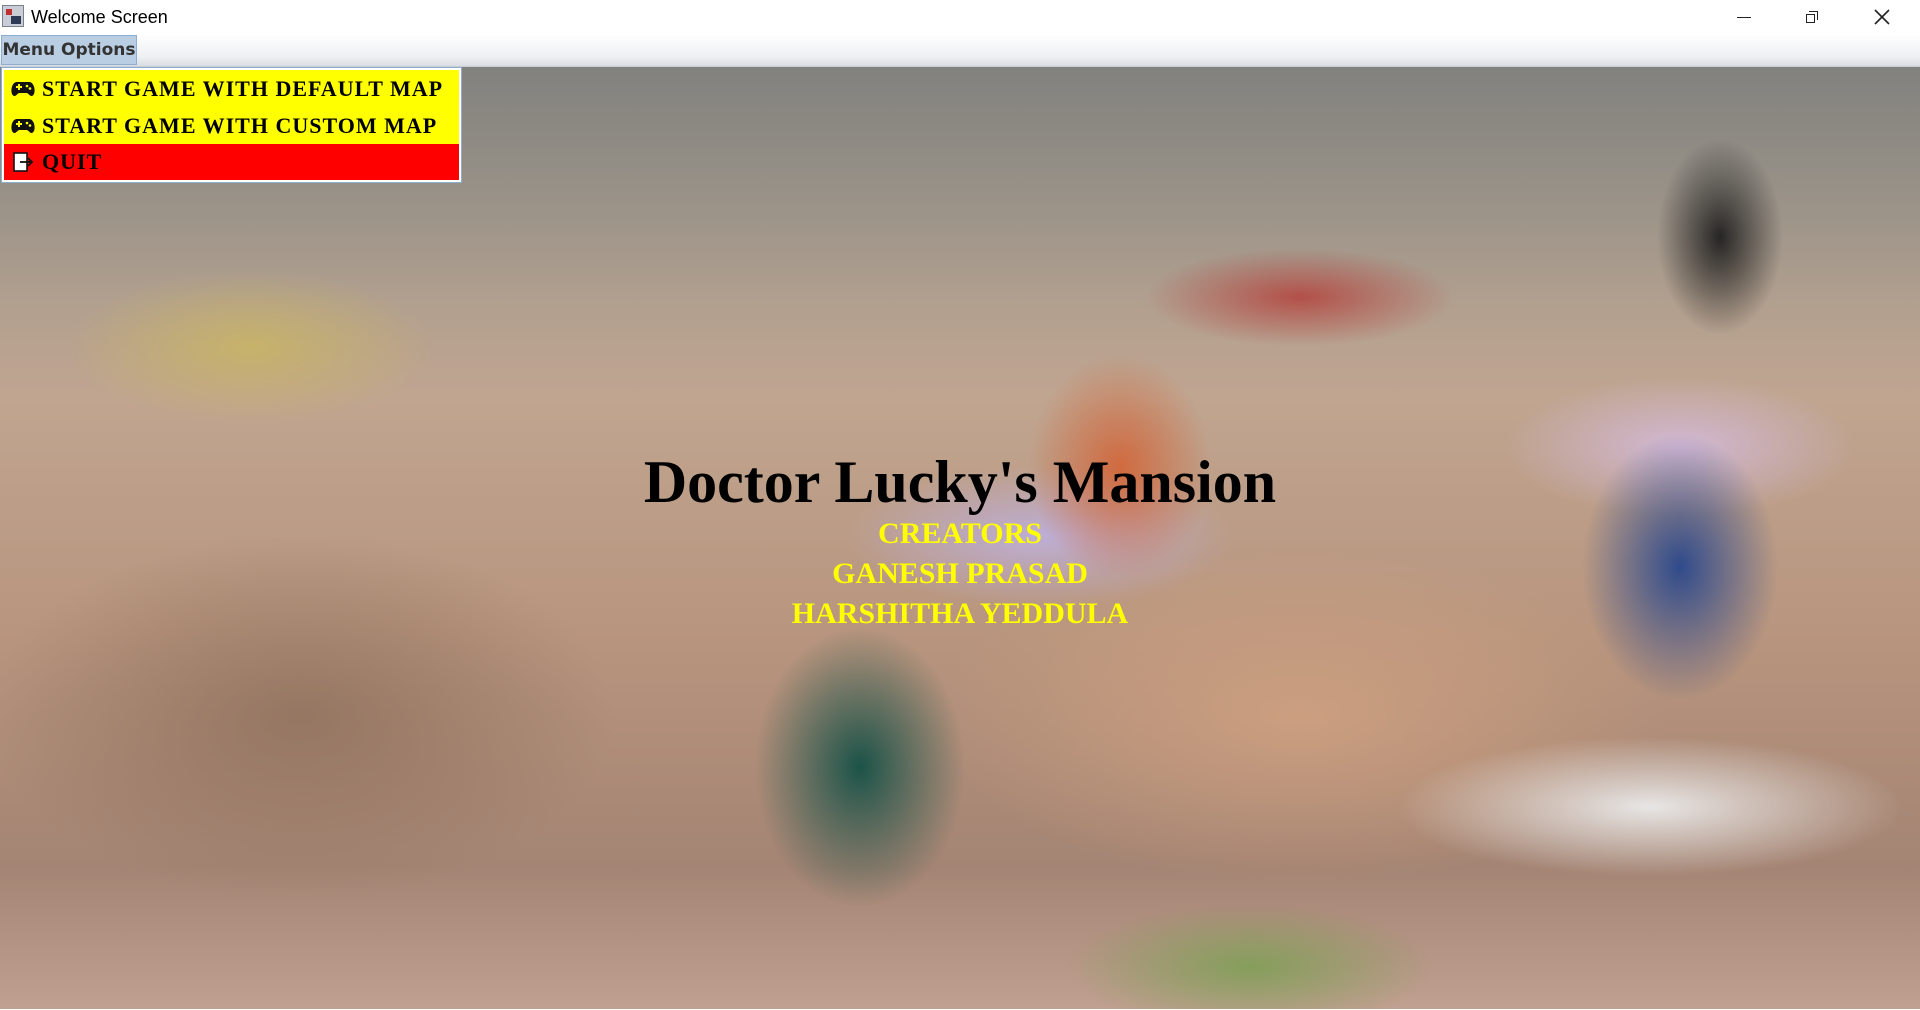 Image resolution: width=1920 pixels, height=1010 pixels. Describe the element at coordinates (13, 16) in the screenshot. I see `app-icon` at that location.